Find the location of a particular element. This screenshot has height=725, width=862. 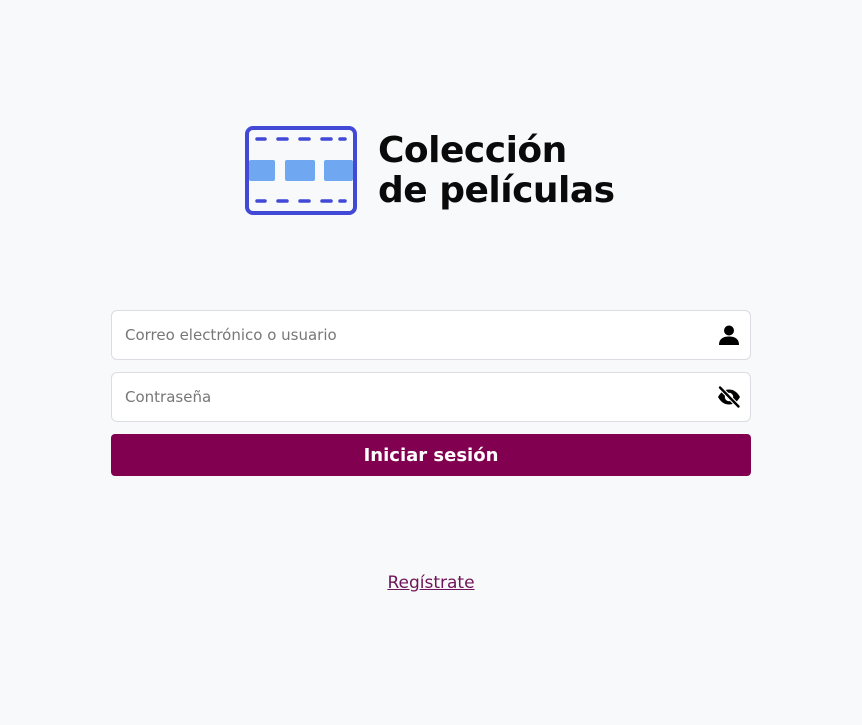

user-field-wrapper is located at coordinates (431, 335).